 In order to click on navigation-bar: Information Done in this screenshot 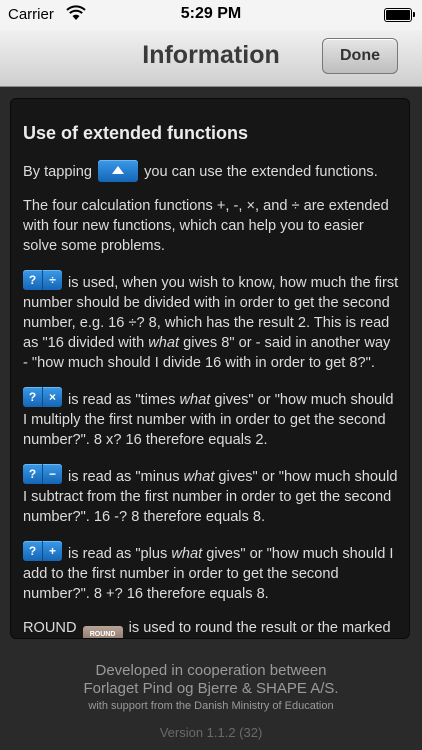, I will do `click(211, 58)`.